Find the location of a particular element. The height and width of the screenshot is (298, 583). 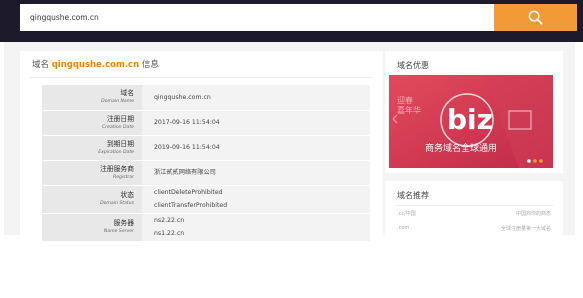

value-cell: 2019-09-16 11:54:04 is located at coordinates (256, 148).